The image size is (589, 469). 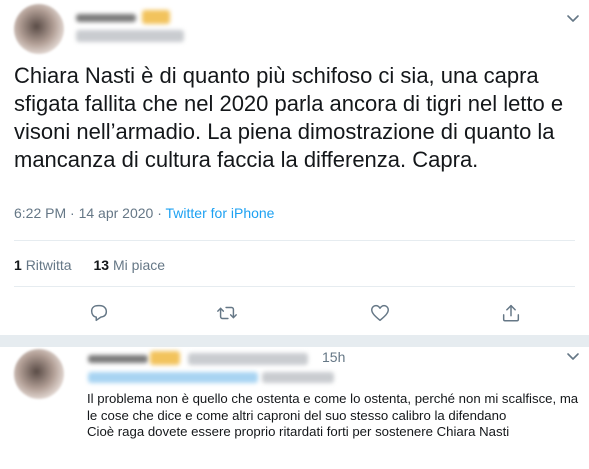 What do you see at coordinates (40, 213) in the screenshot?
I see `tweet-time: 6:22 PM` at bounding box center [40, 213].